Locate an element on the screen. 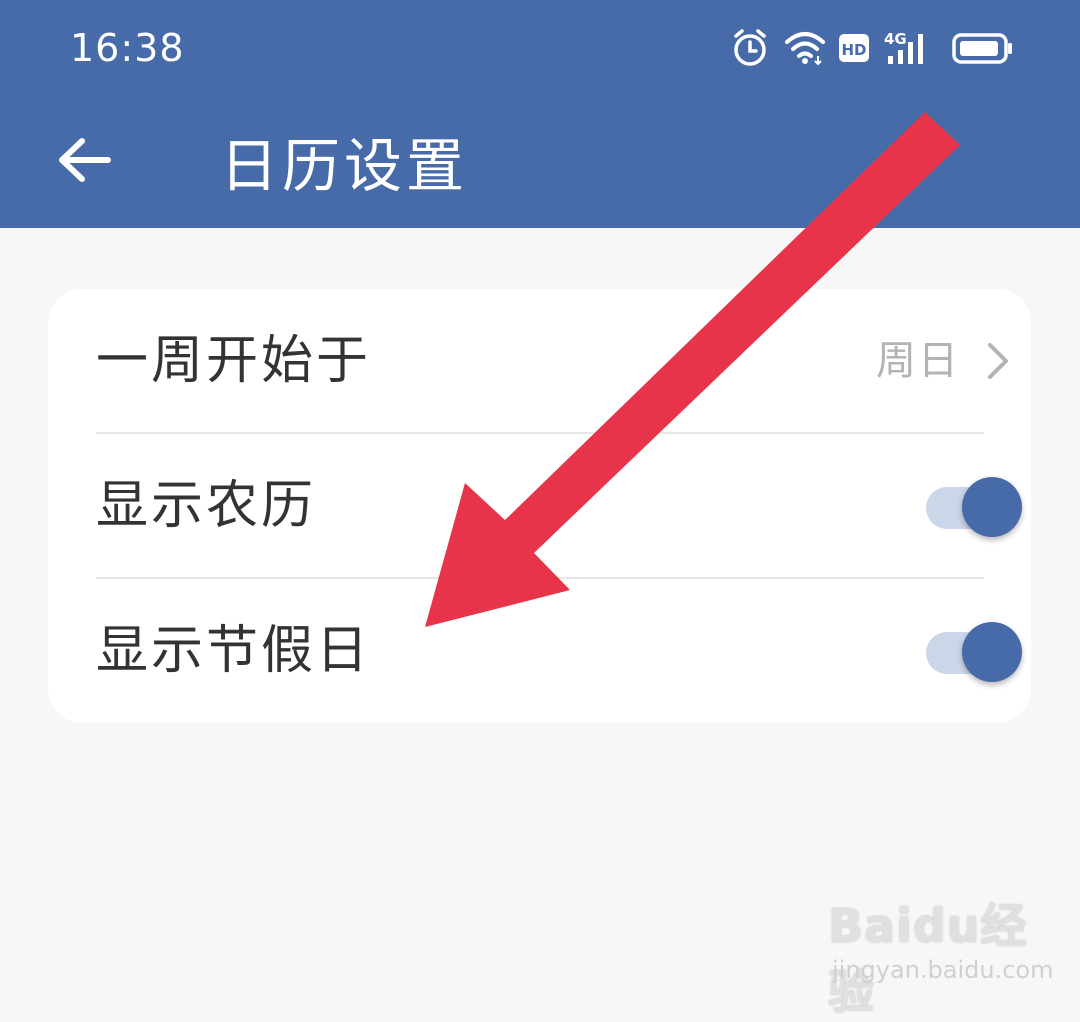  svg-text: 4G is located at coordinates (895, 39).